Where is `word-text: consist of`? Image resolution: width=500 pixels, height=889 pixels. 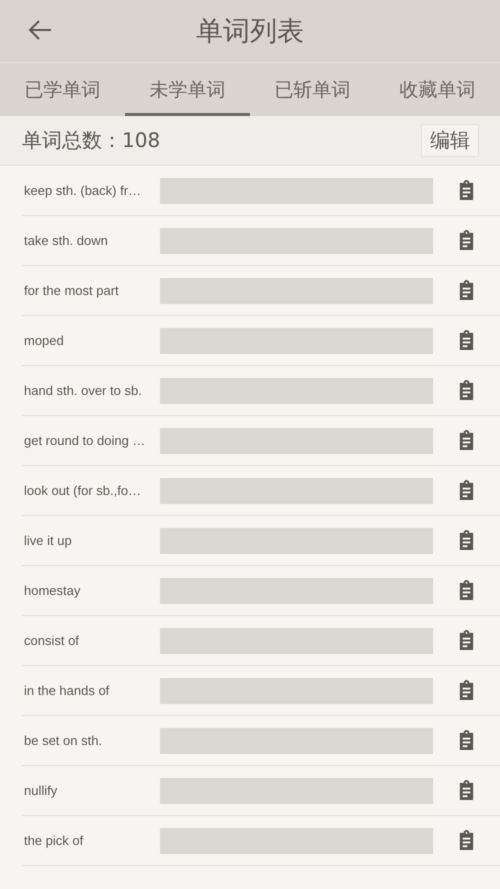
word-text: consist of is located at coordinates (51, 640).